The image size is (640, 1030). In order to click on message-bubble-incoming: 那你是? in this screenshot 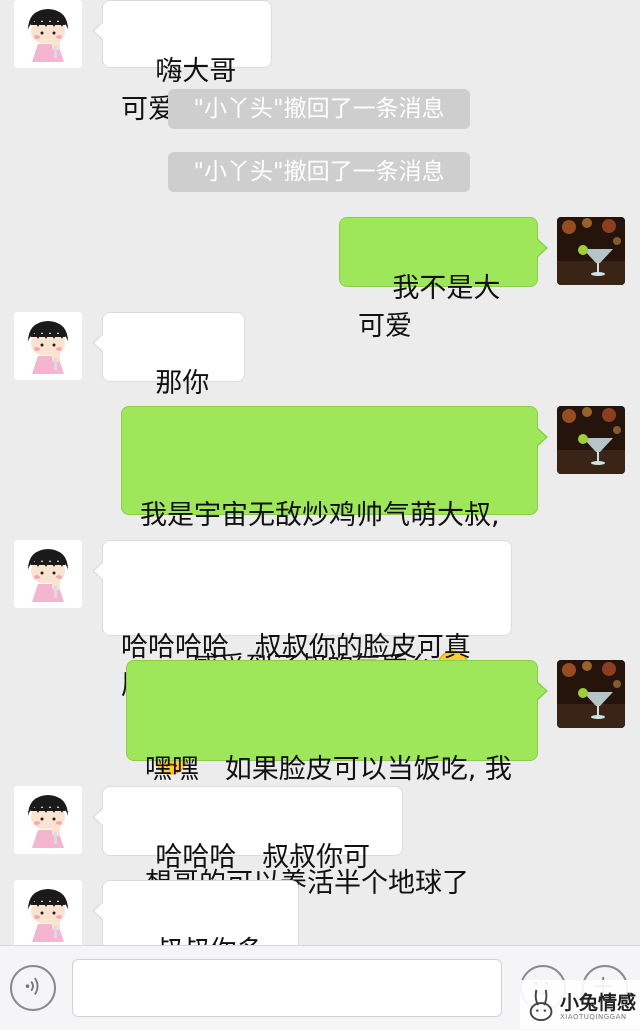, I will do `click(168, 374)`.